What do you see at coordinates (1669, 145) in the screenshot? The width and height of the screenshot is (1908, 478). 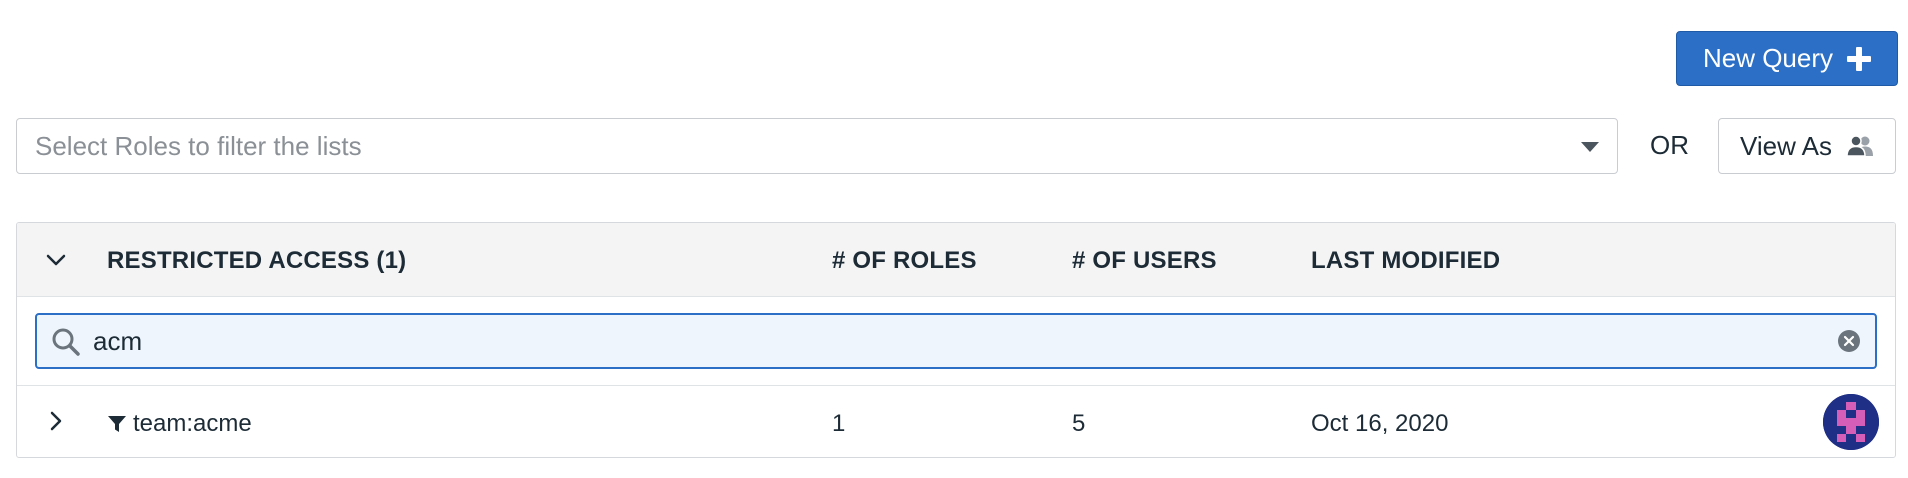 I see `or-label: OR` at bounding box center [1669, 145].